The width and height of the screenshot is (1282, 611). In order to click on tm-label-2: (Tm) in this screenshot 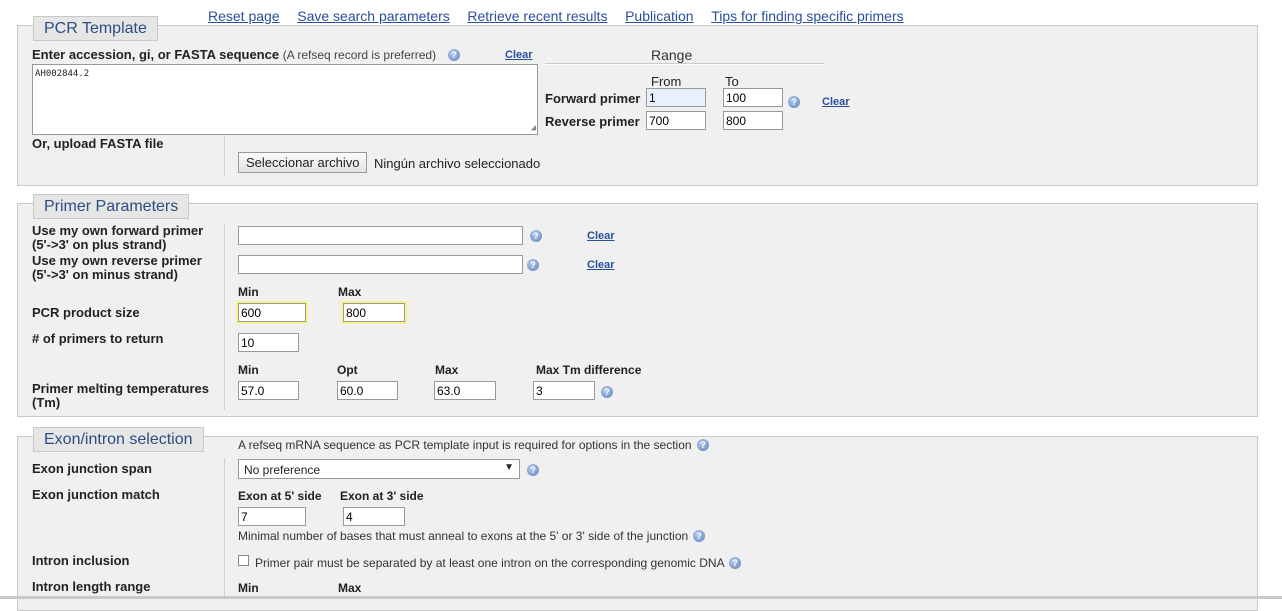, I will do `click(46, 402)`.